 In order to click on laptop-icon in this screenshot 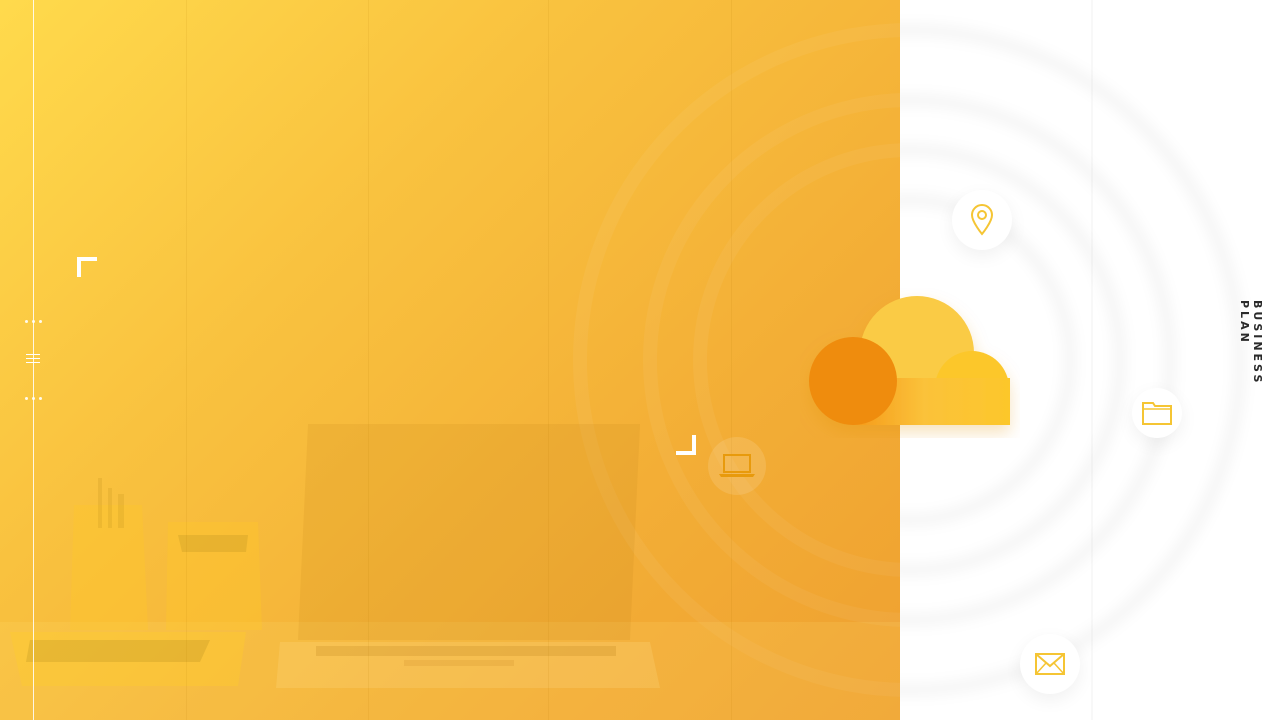, I will do `click(737, 465)`.